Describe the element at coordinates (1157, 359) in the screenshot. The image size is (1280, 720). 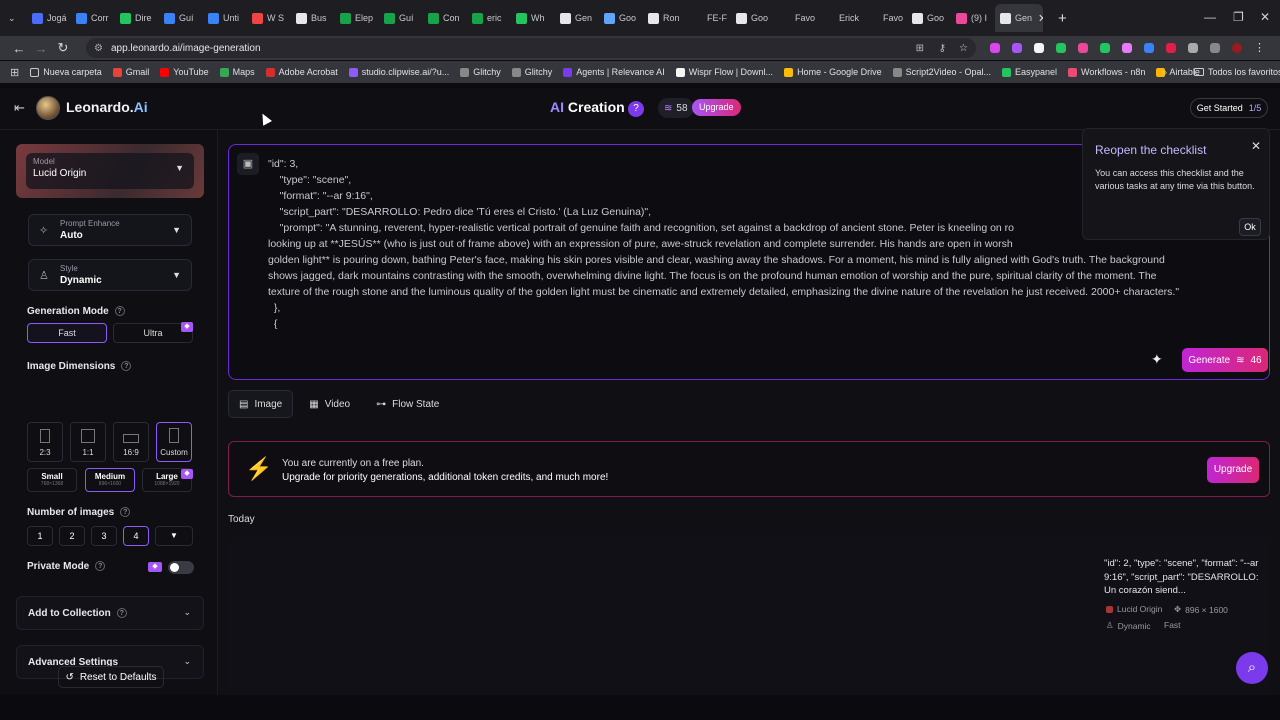
I see `sparkle-icon: ✦` at that location.